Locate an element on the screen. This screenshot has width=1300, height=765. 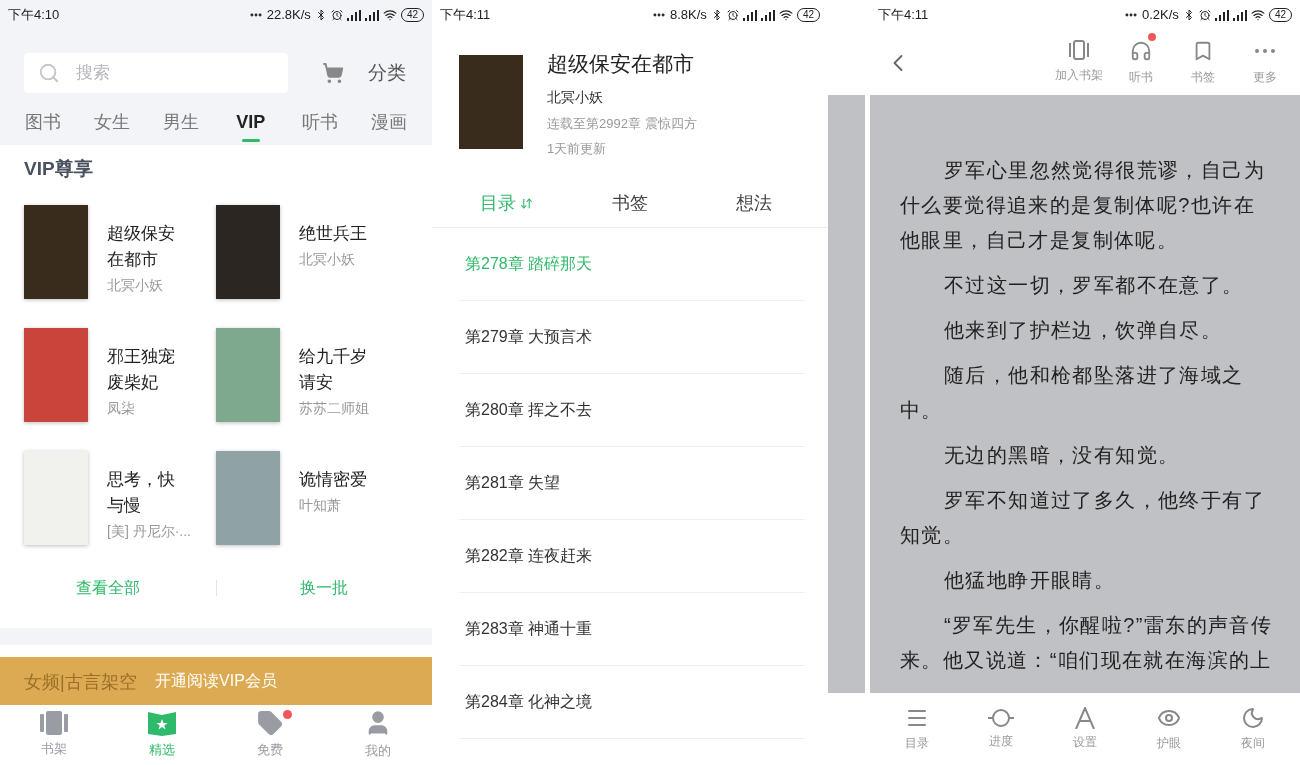
toolbar-button: 加入书架 is located at coordinates (1079, 58).